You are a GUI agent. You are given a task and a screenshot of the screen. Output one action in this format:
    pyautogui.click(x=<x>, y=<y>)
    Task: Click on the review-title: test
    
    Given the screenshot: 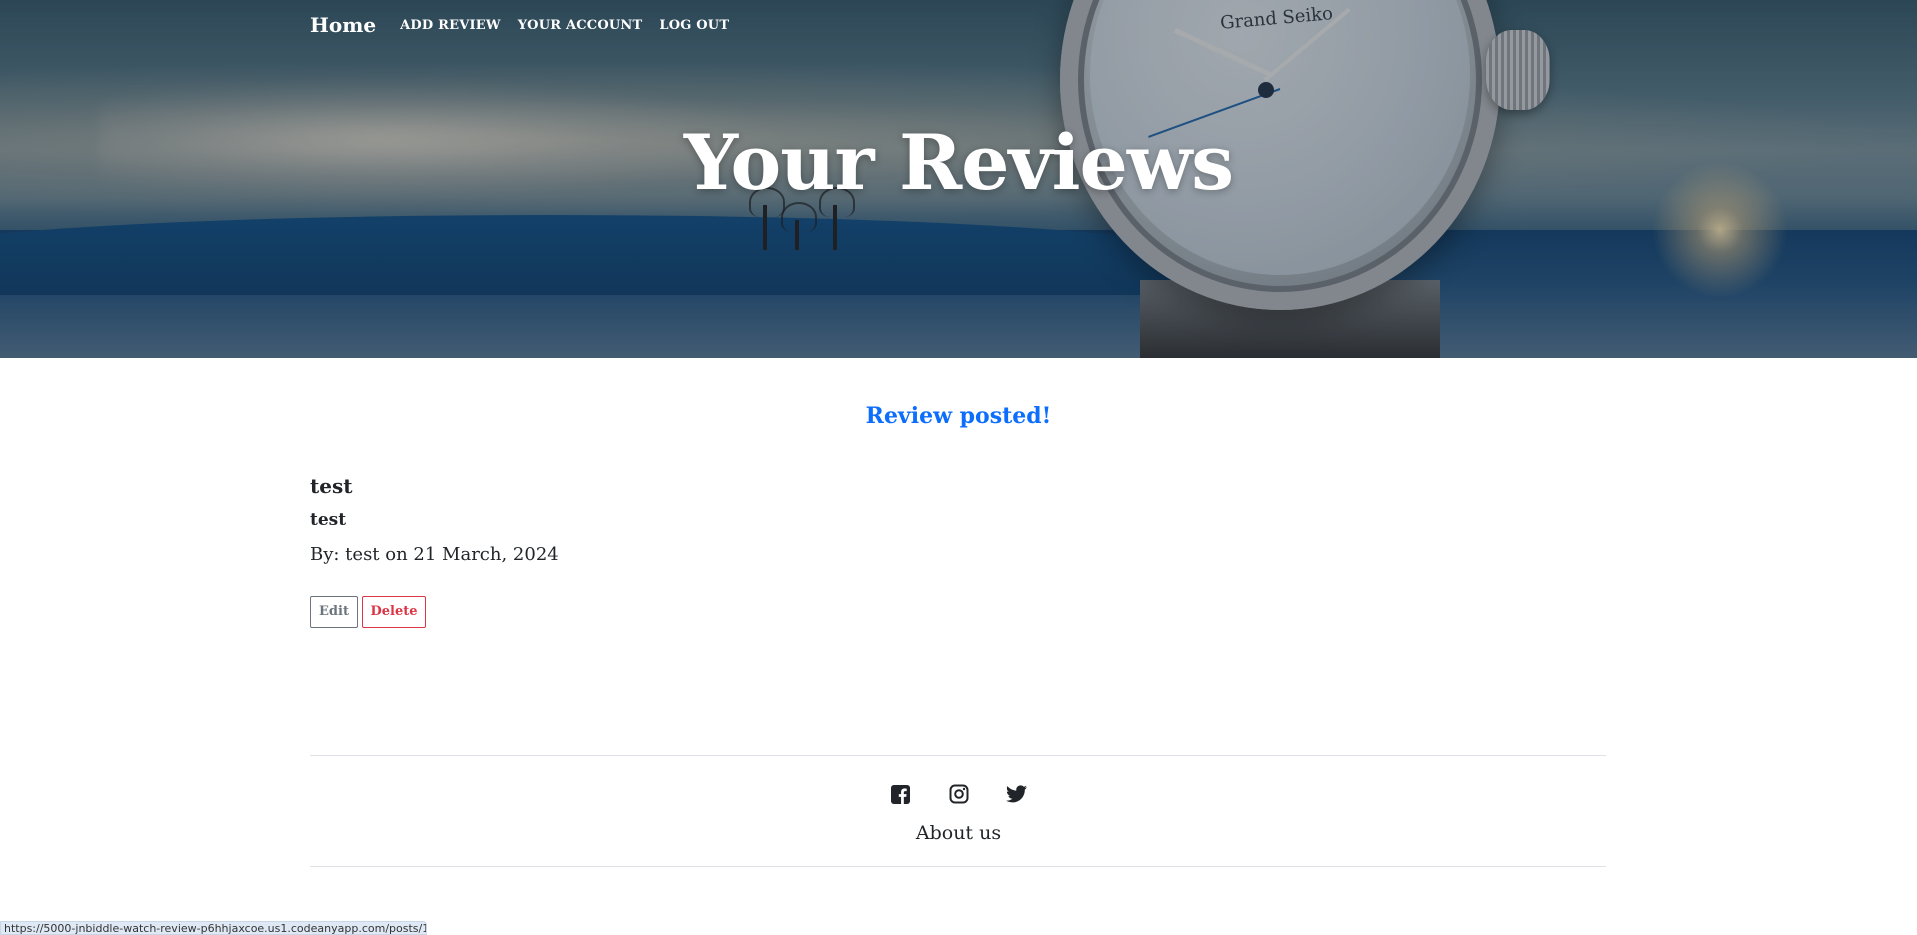 What is the action you would take?
    pyautogui.click(x=331, y=486)
    